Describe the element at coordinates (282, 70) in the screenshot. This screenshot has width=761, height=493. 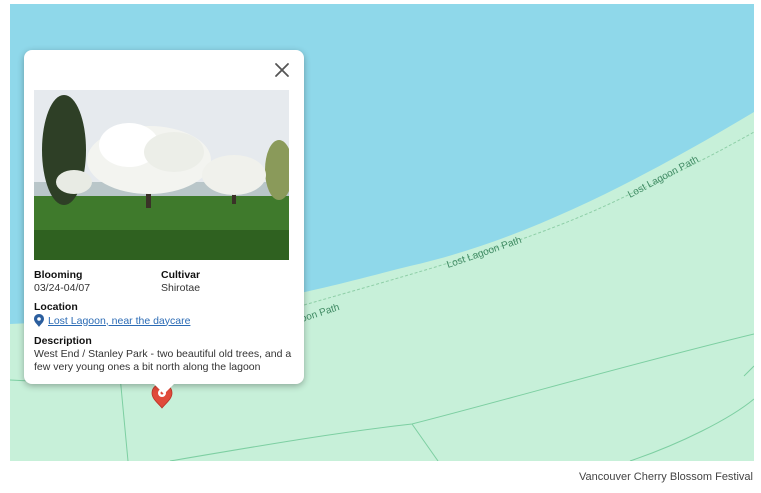
I see `close-icon` at that location.